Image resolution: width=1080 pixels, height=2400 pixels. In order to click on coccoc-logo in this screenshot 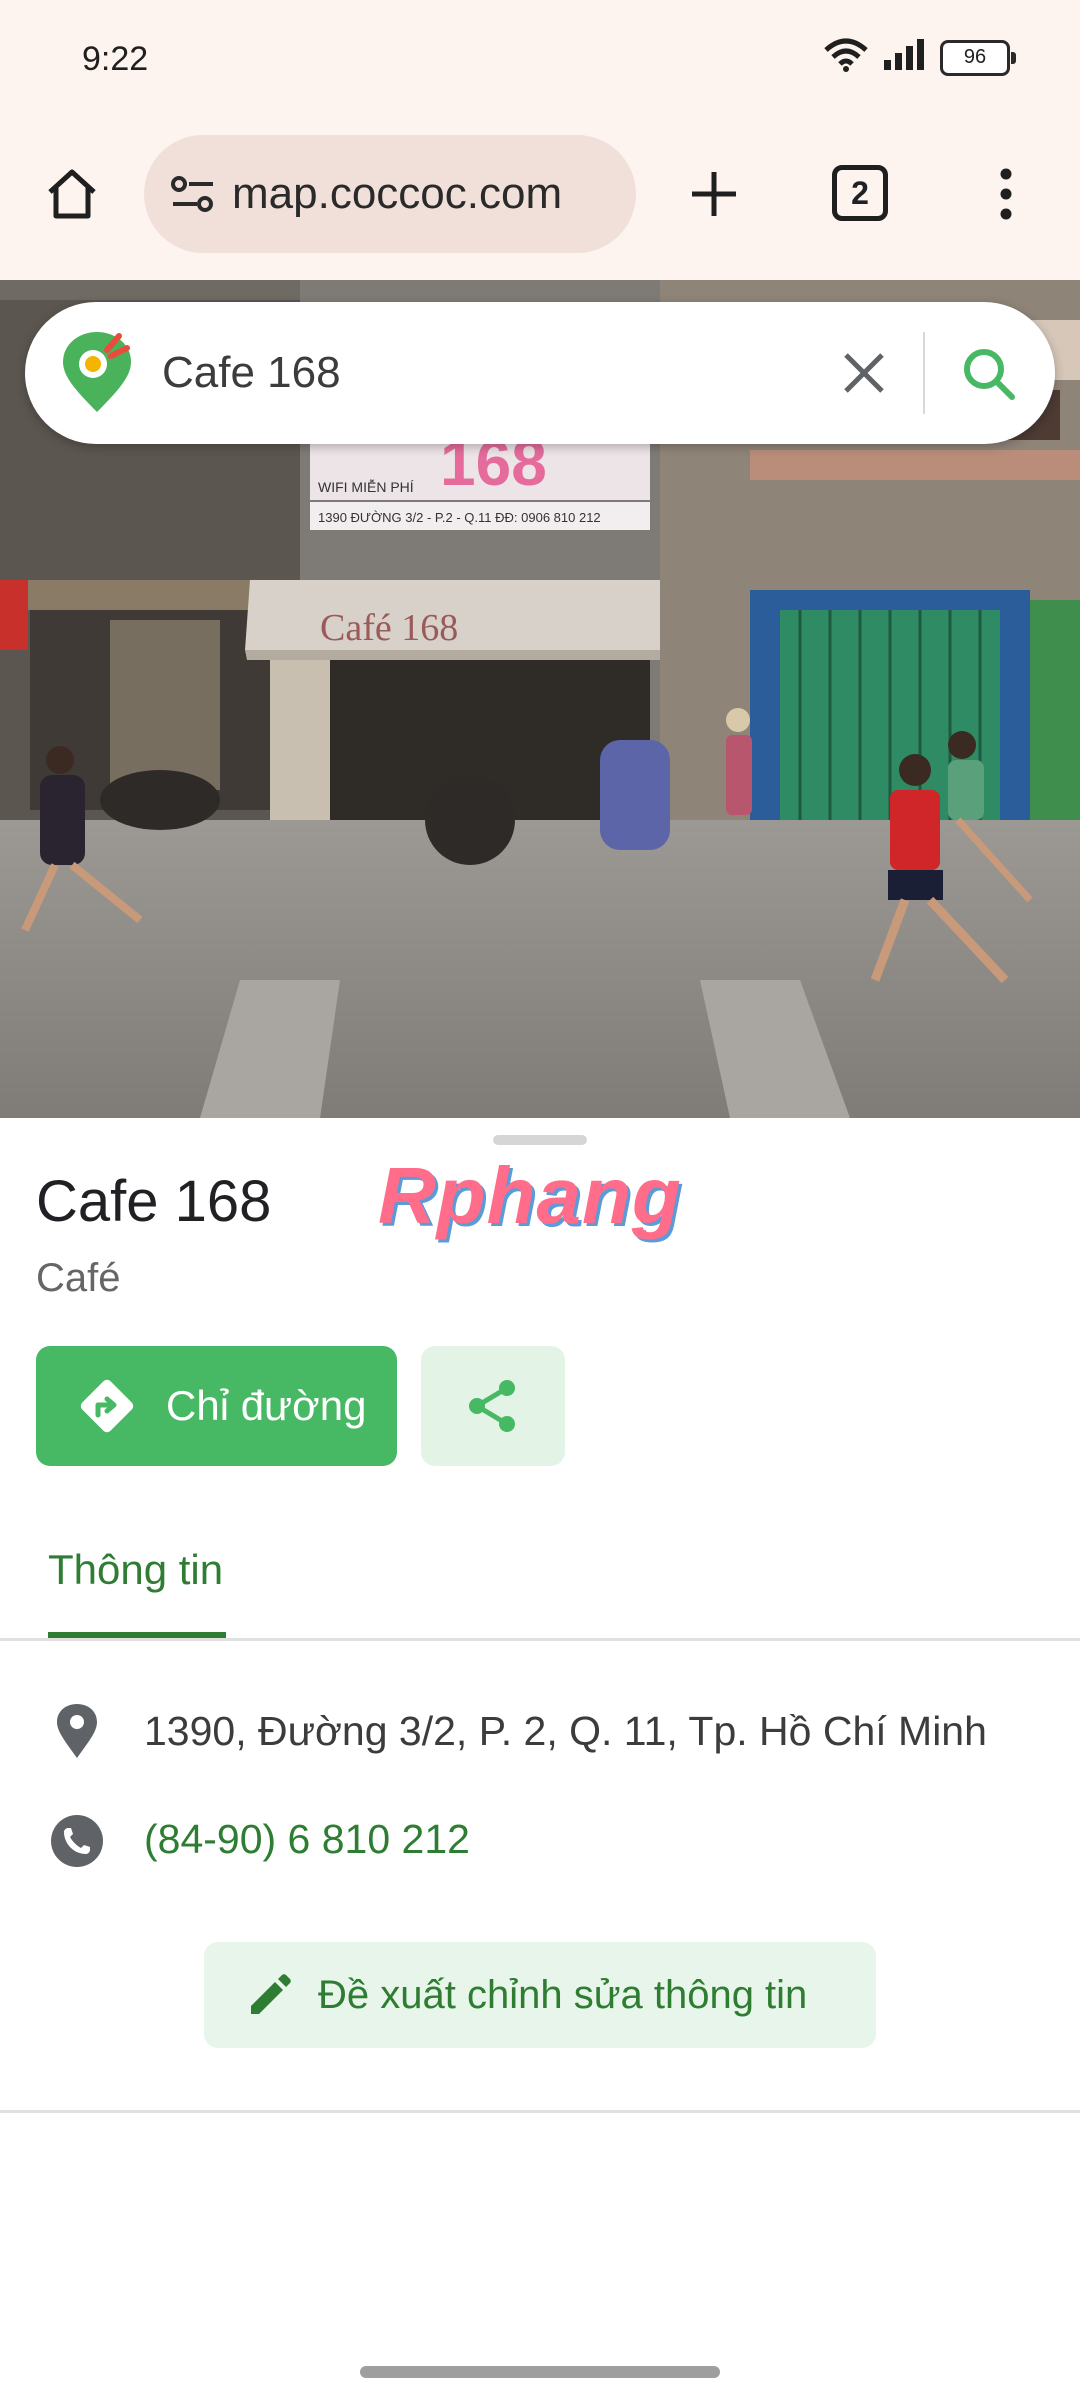, I will do `click(97, 372)`.